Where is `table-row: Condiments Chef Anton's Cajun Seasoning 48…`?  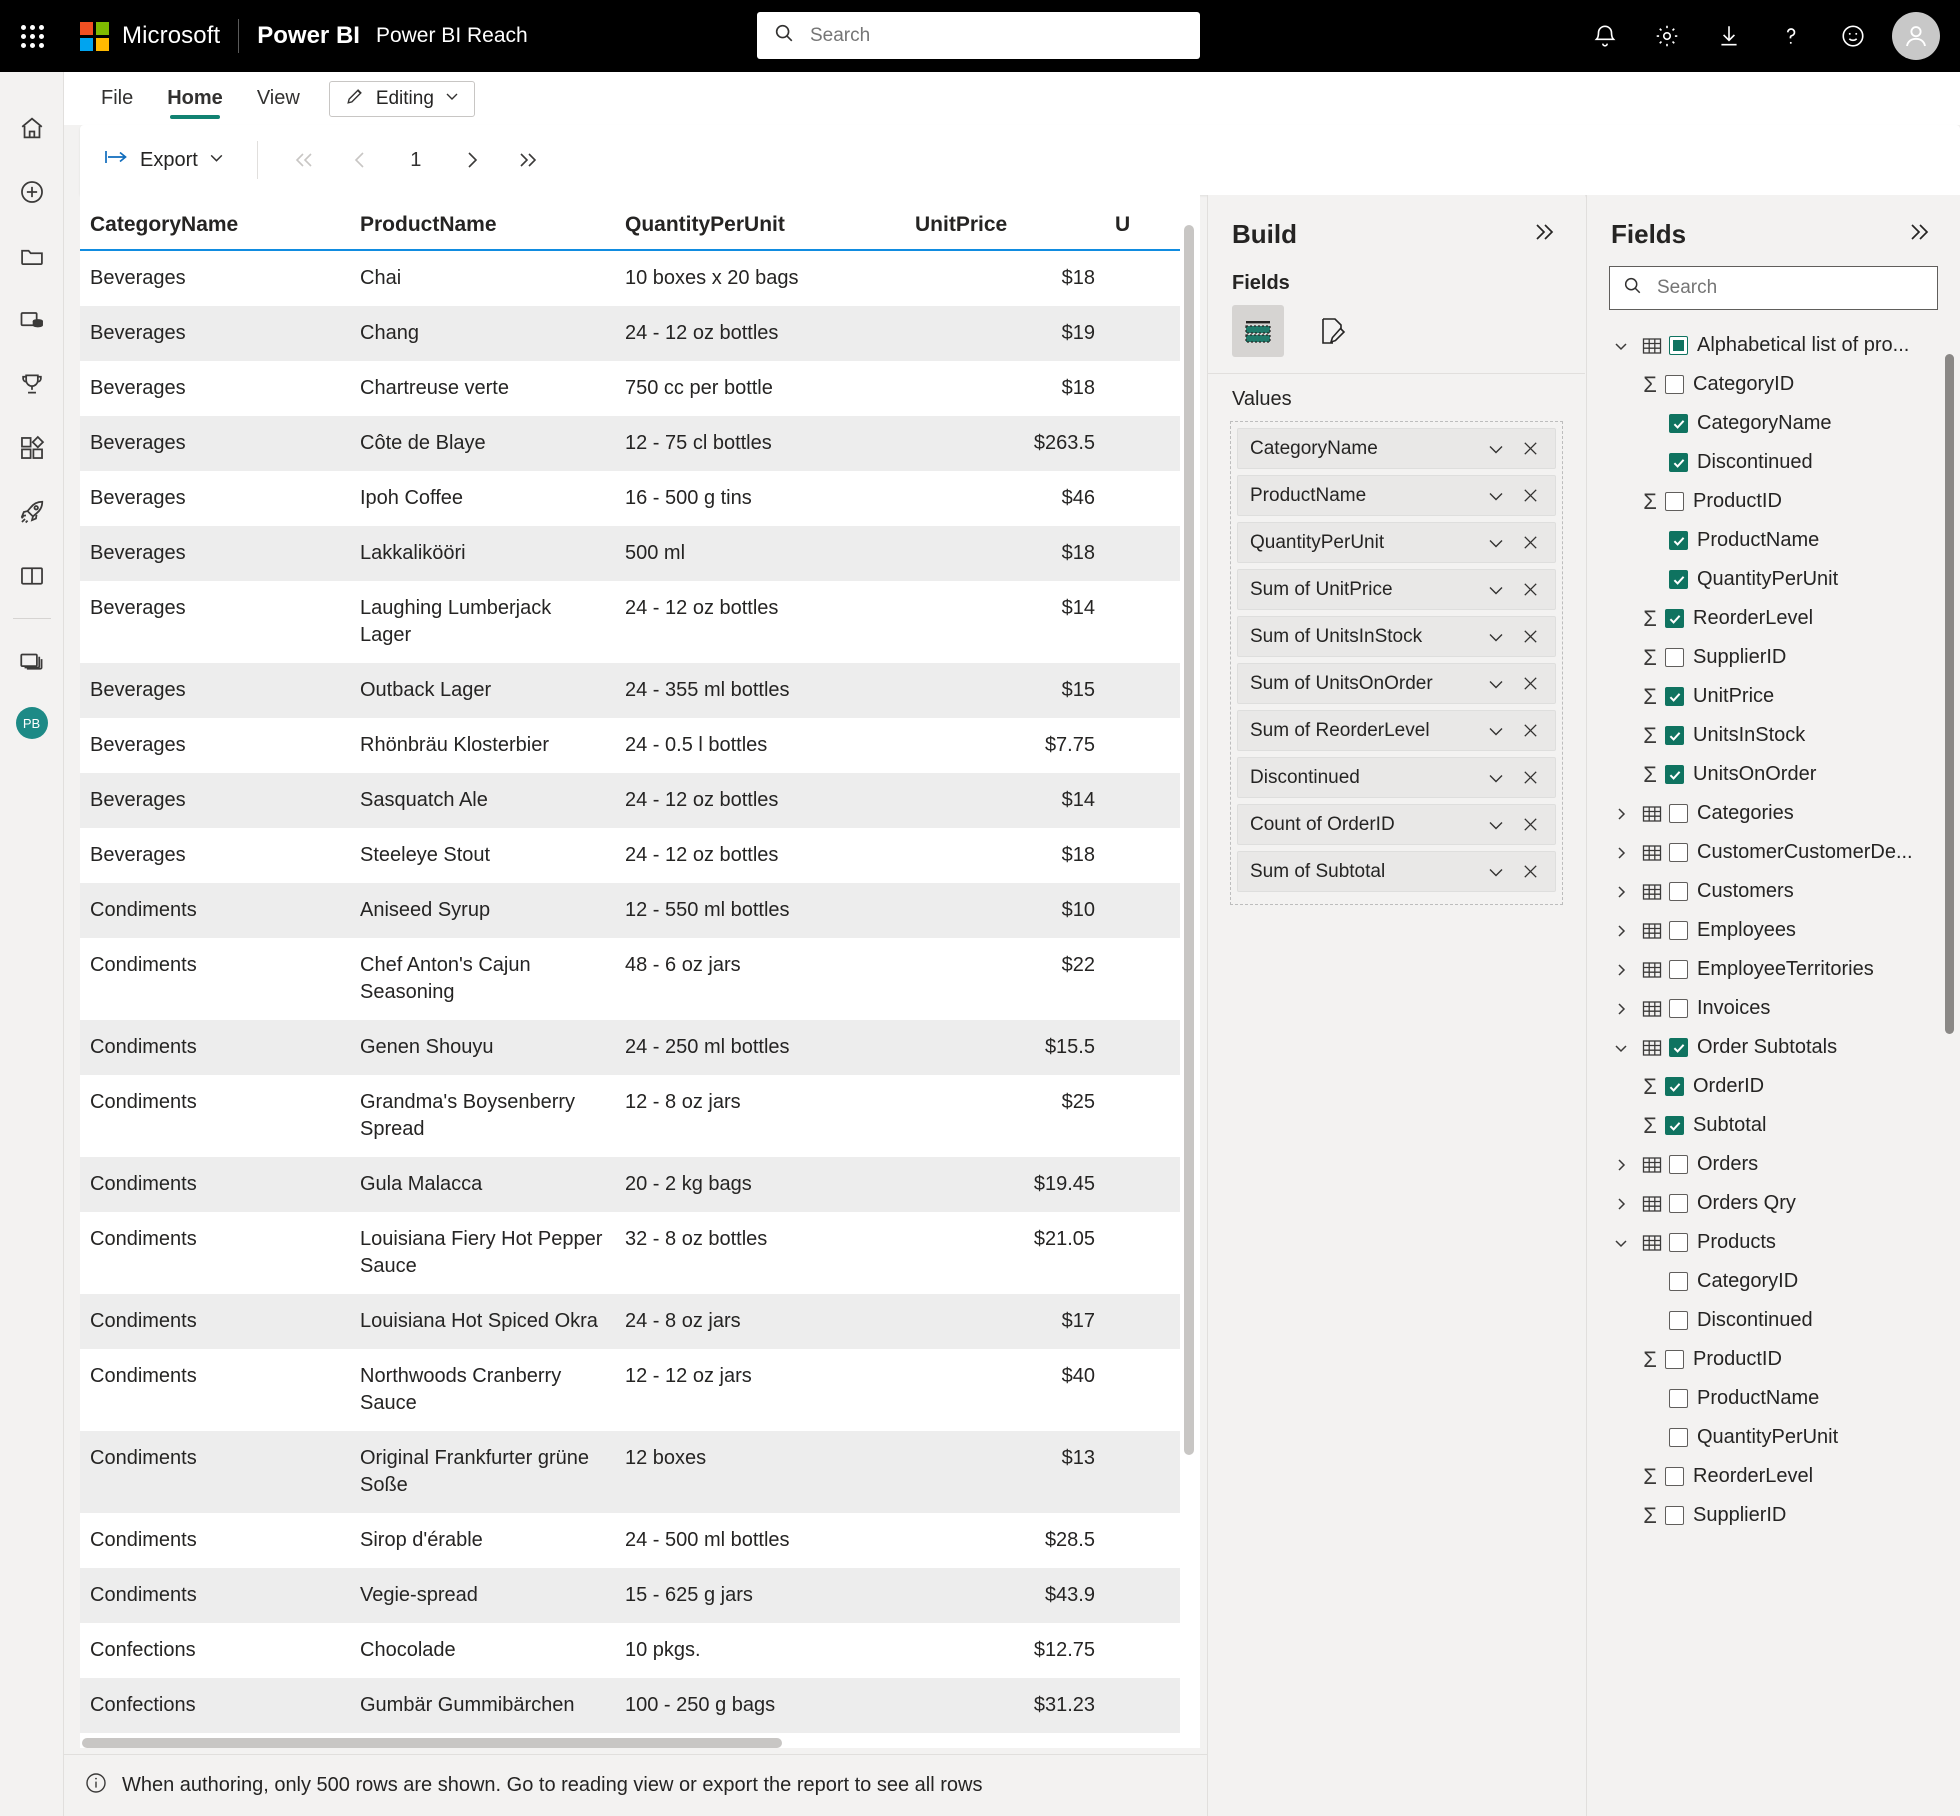
table-row: Condiments Chef Anton's Cajun Seasoning 48… is located at coordinates (630, 979).